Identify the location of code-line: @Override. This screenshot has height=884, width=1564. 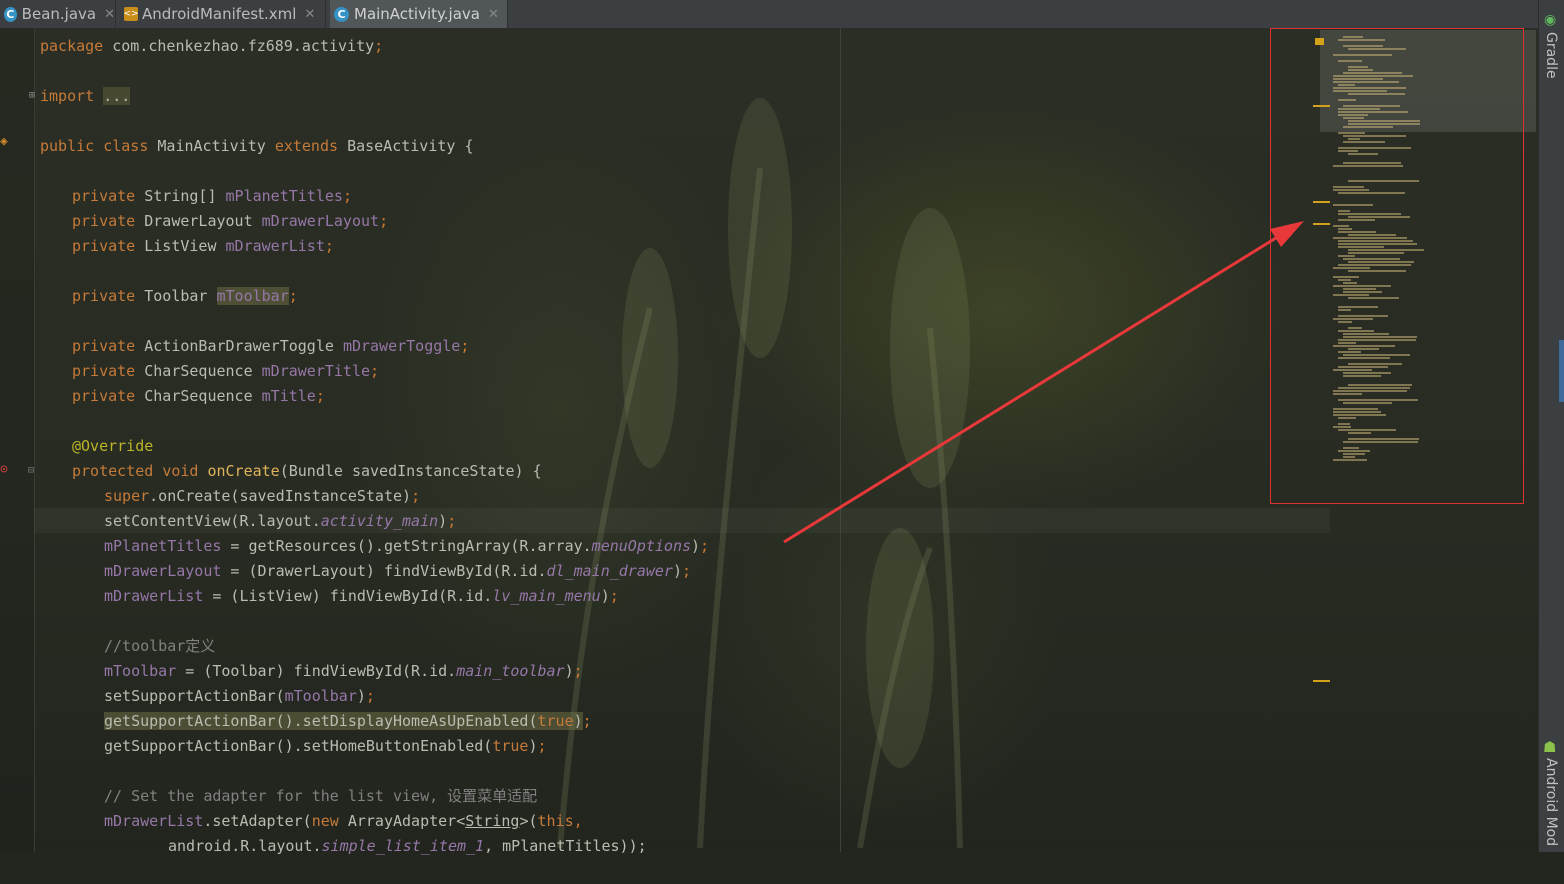
(113, 446).